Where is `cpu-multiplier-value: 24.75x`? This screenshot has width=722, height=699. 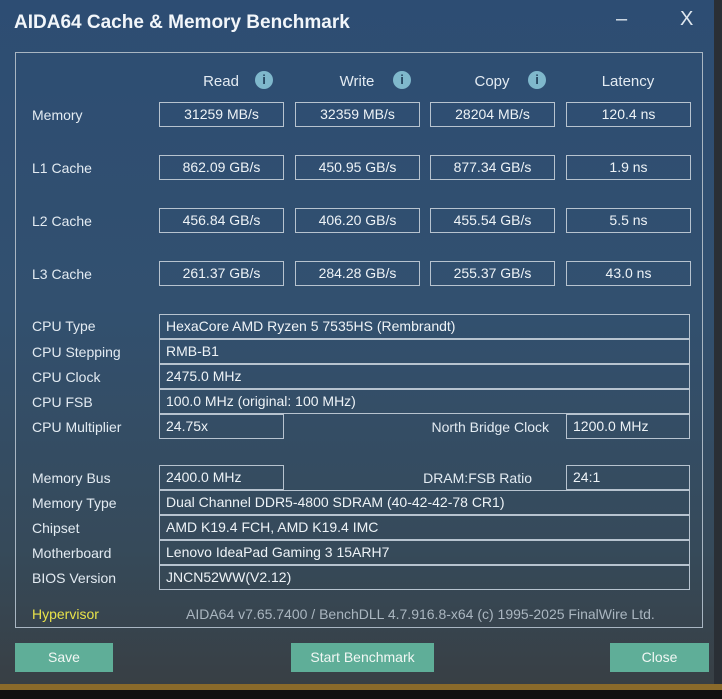
cpu-multiplier-value: 24.75x is located at coordinates (221, 426).